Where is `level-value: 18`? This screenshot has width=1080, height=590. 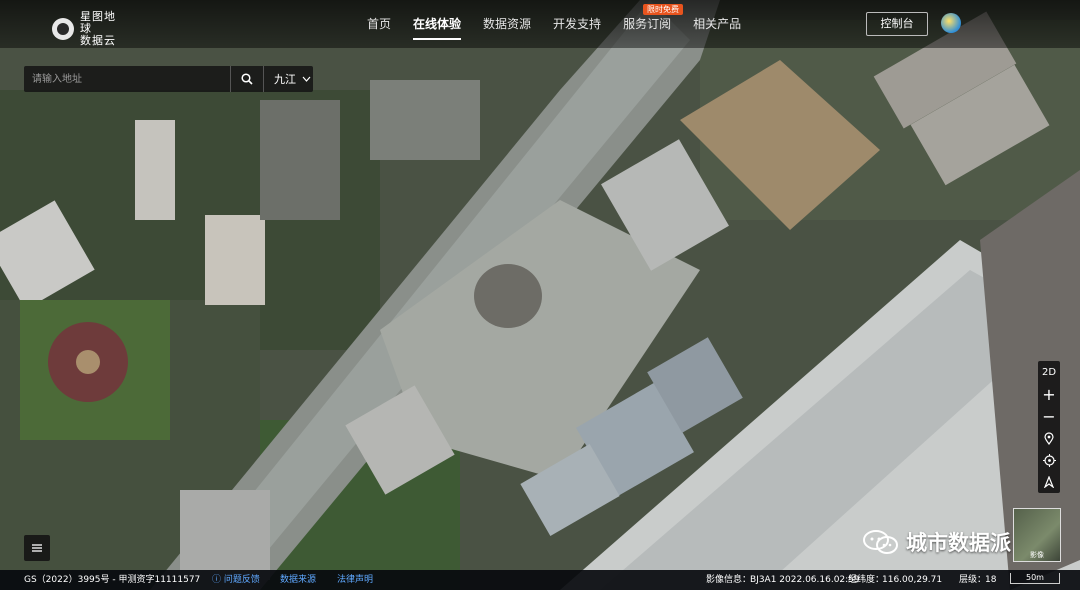 level-value: 18 is located at coordinates (991, 580).